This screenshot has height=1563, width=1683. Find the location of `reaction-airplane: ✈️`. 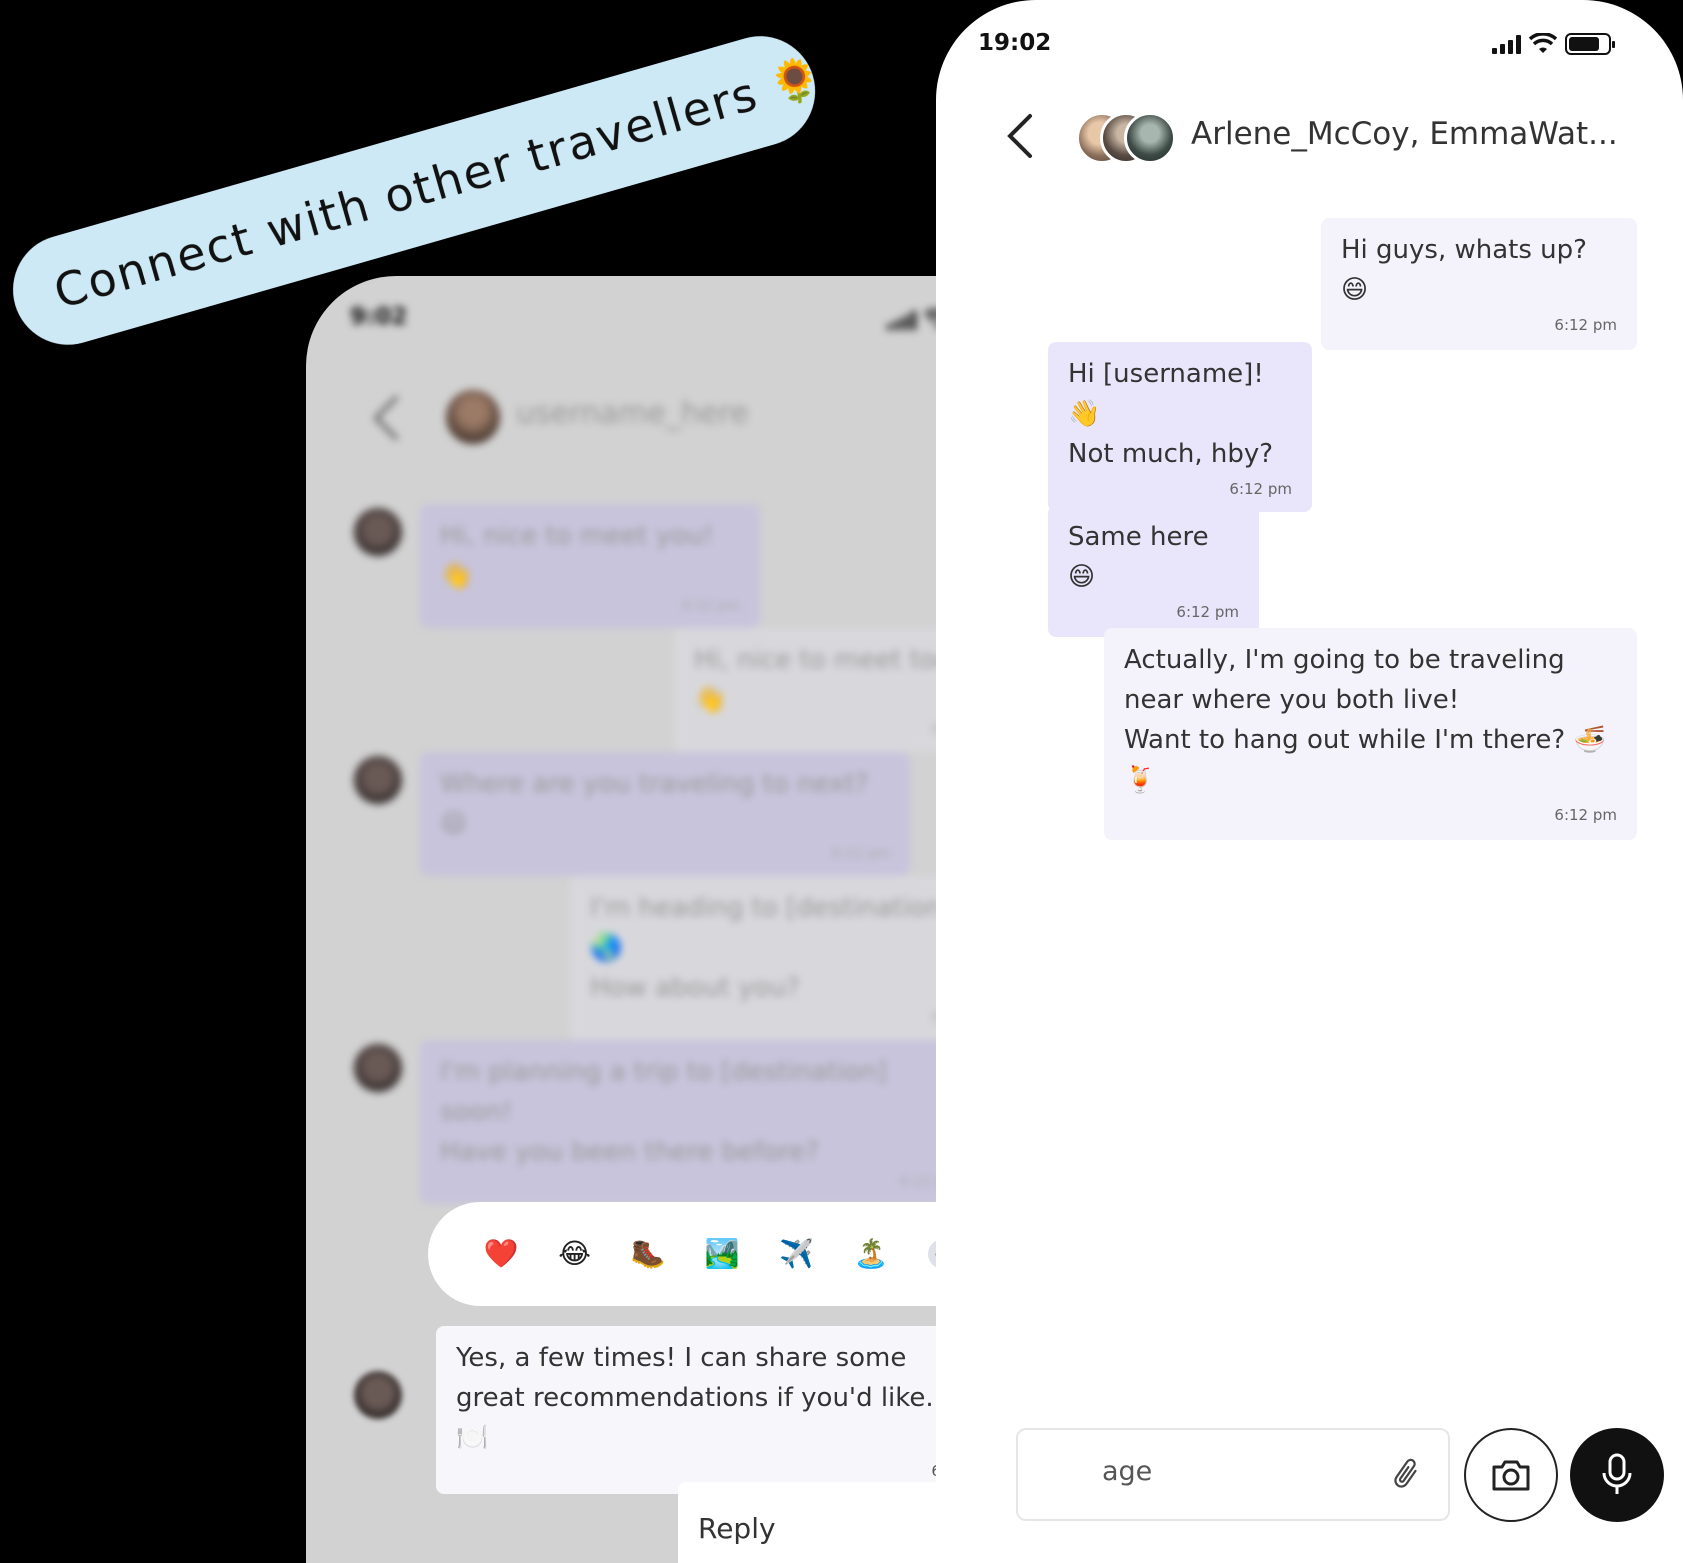

reaction-airplane: ✈️ is located at coordinates (796, 1254).